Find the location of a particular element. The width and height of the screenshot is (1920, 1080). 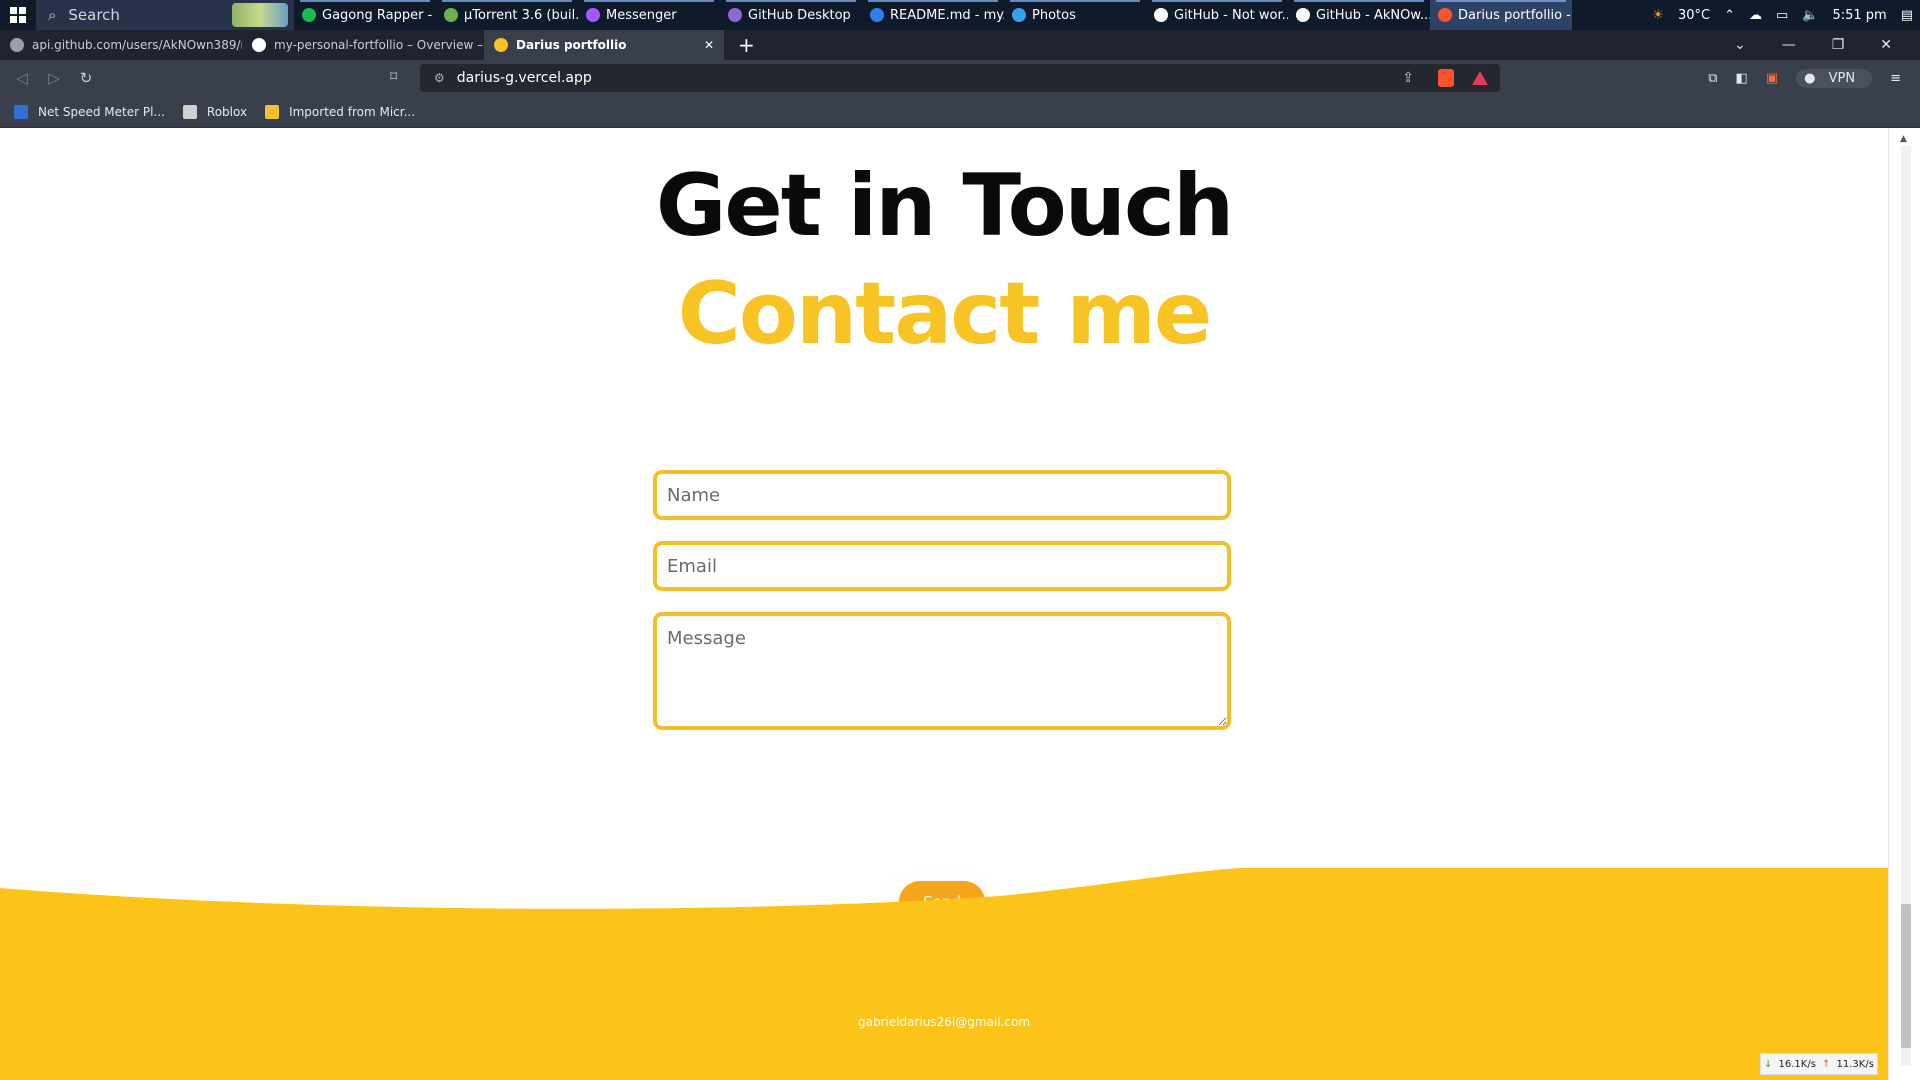

search-highlight-image is located at coordinates (260, 15).